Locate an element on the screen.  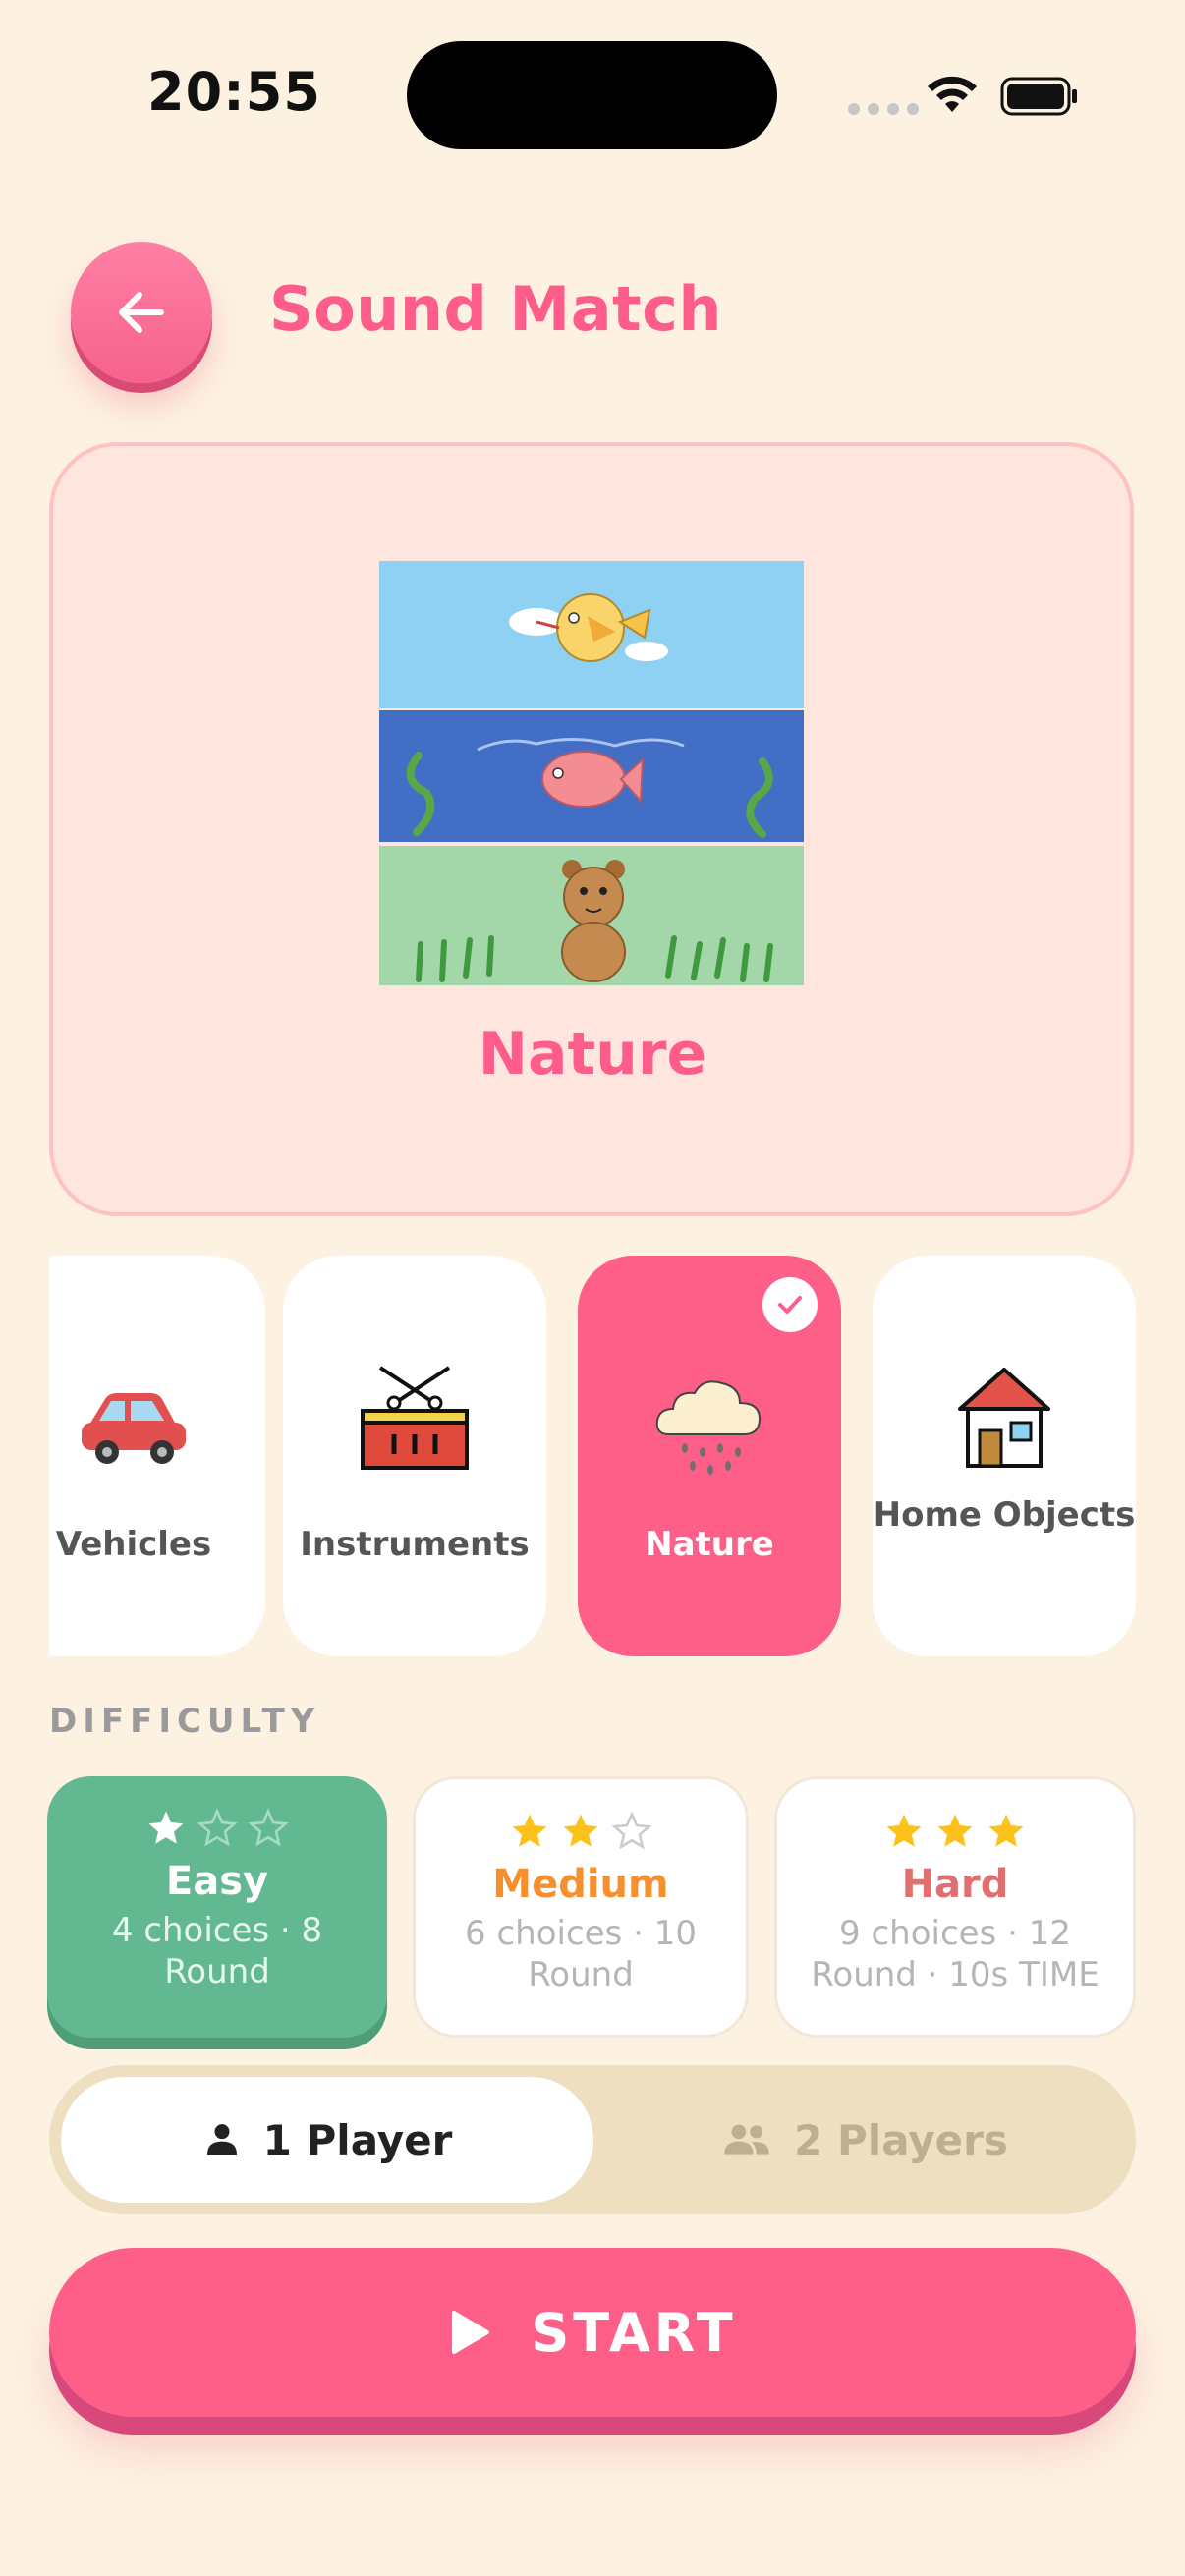
play-icon is located at coordinates (471, 2332).